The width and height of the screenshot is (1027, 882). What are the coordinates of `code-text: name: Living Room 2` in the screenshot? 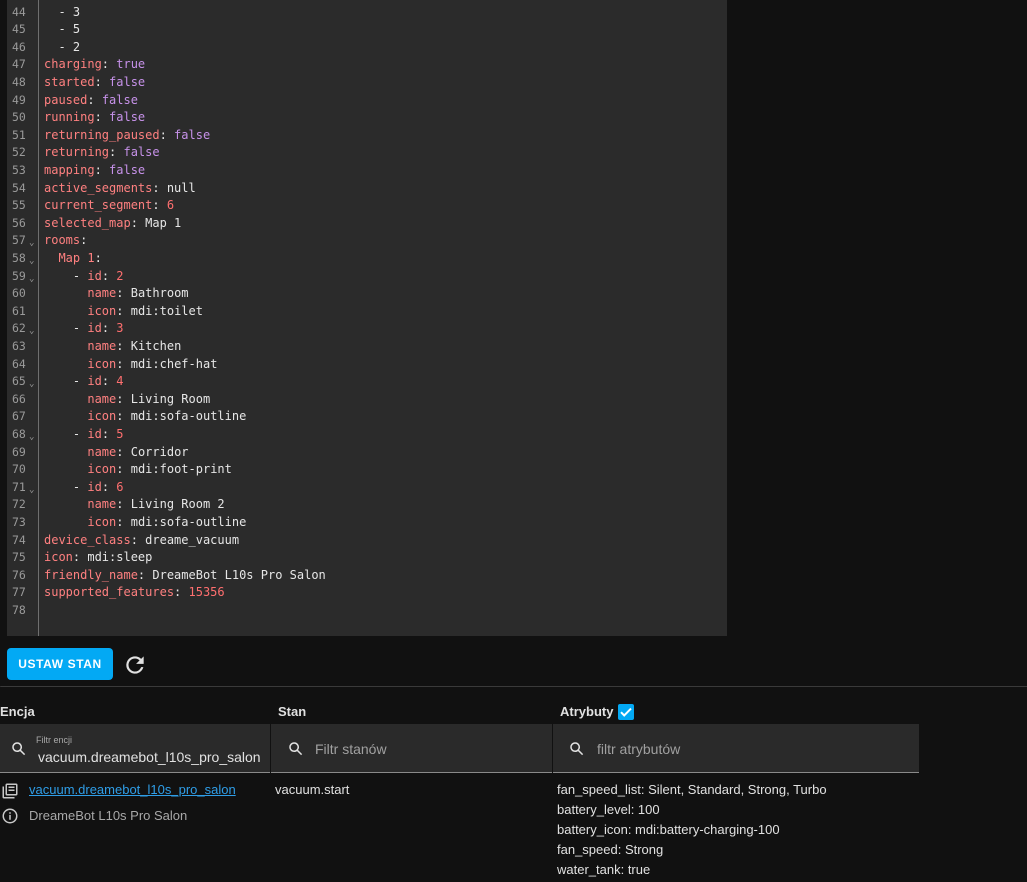 It's located at (134, 505).